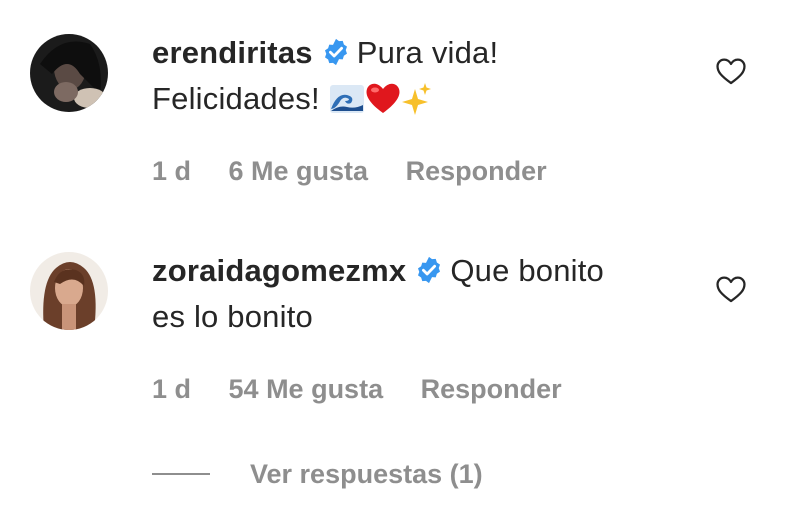 Image resolution: width=800 pixels, height=512 pixels. I want to click on view-replies-label: Ver respuestas (1), so click(366, 473).